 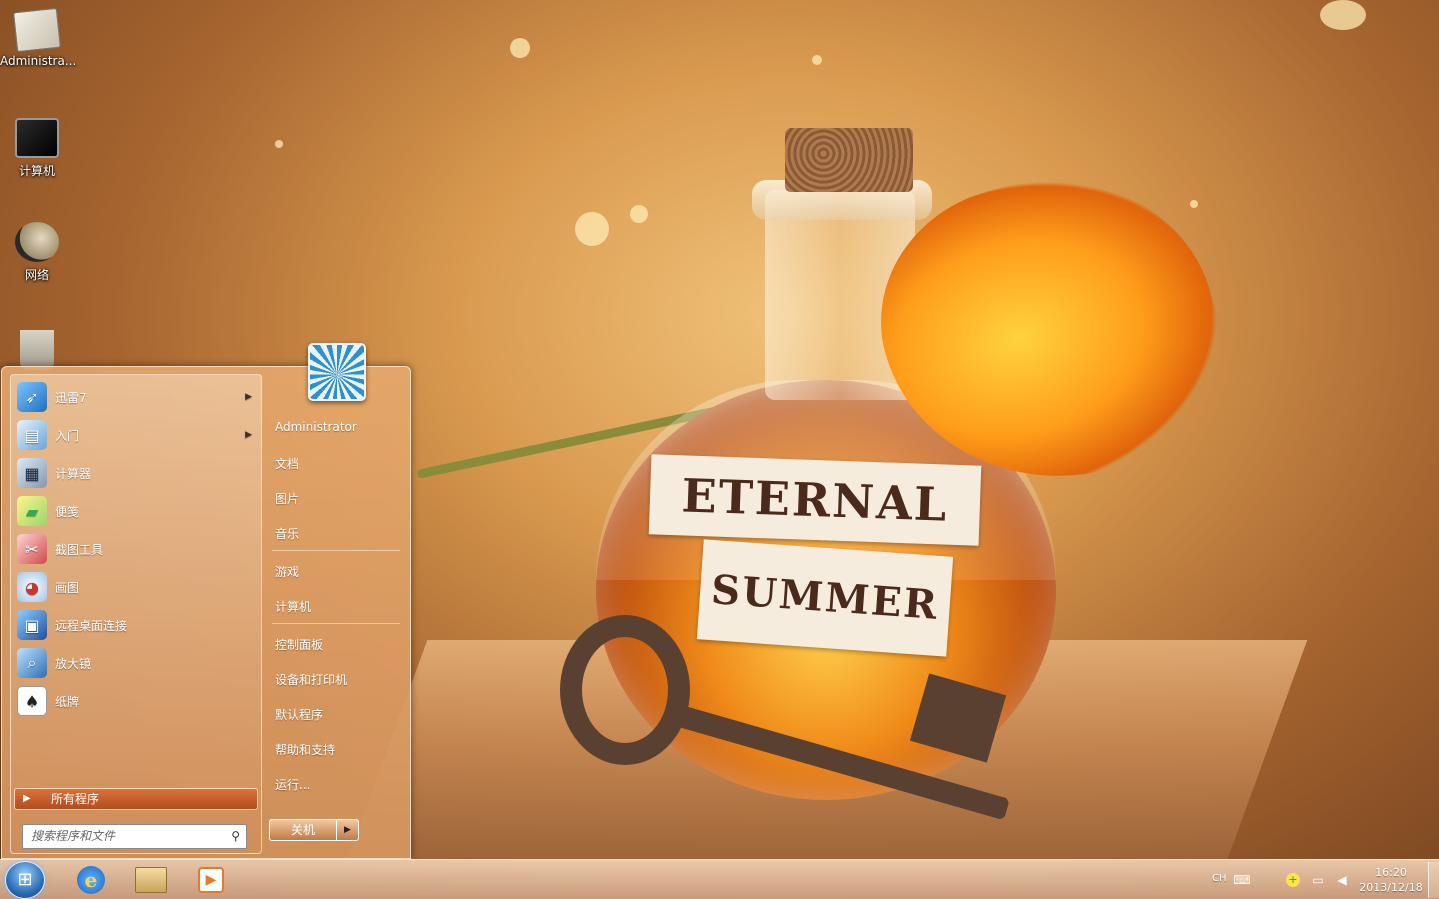 I want to click on windows-logo-icon: ⊞, so click(x=25, y=879).